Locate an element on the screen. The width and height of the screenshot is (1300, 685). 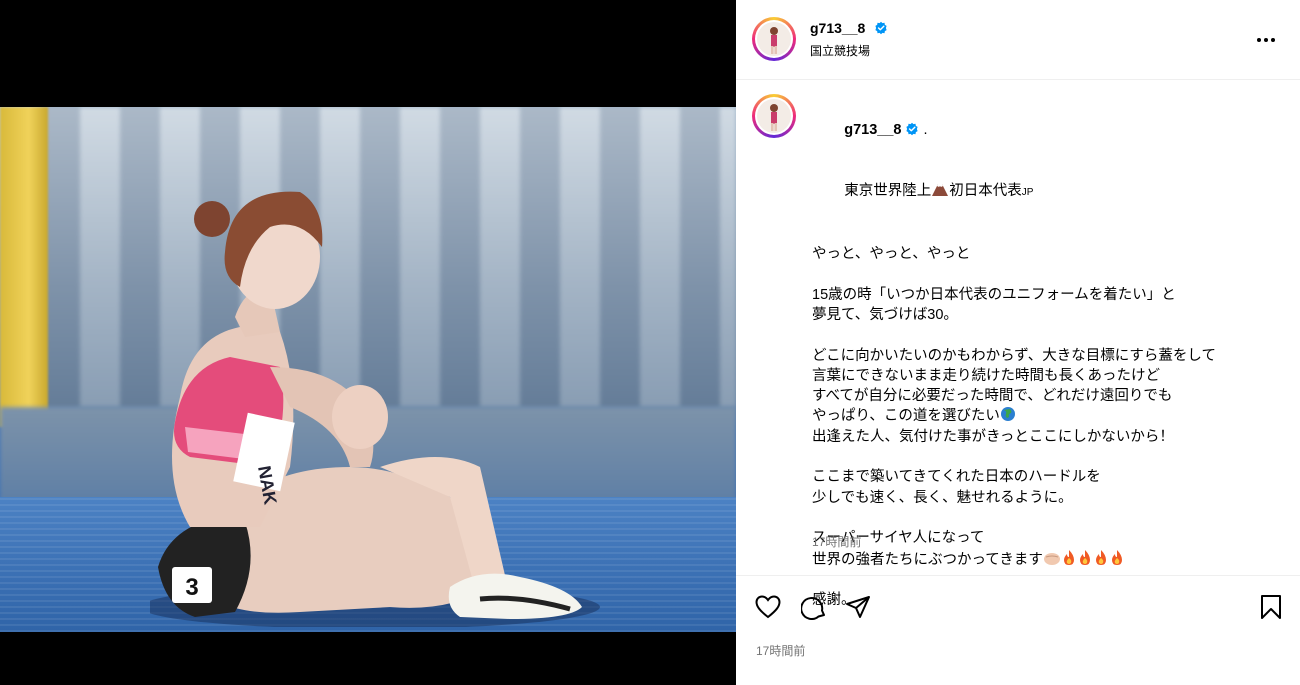
caption-line: すべてが自分に必要だった時間で、どれだけ遠回りでも is located at coordinates (992, 396).